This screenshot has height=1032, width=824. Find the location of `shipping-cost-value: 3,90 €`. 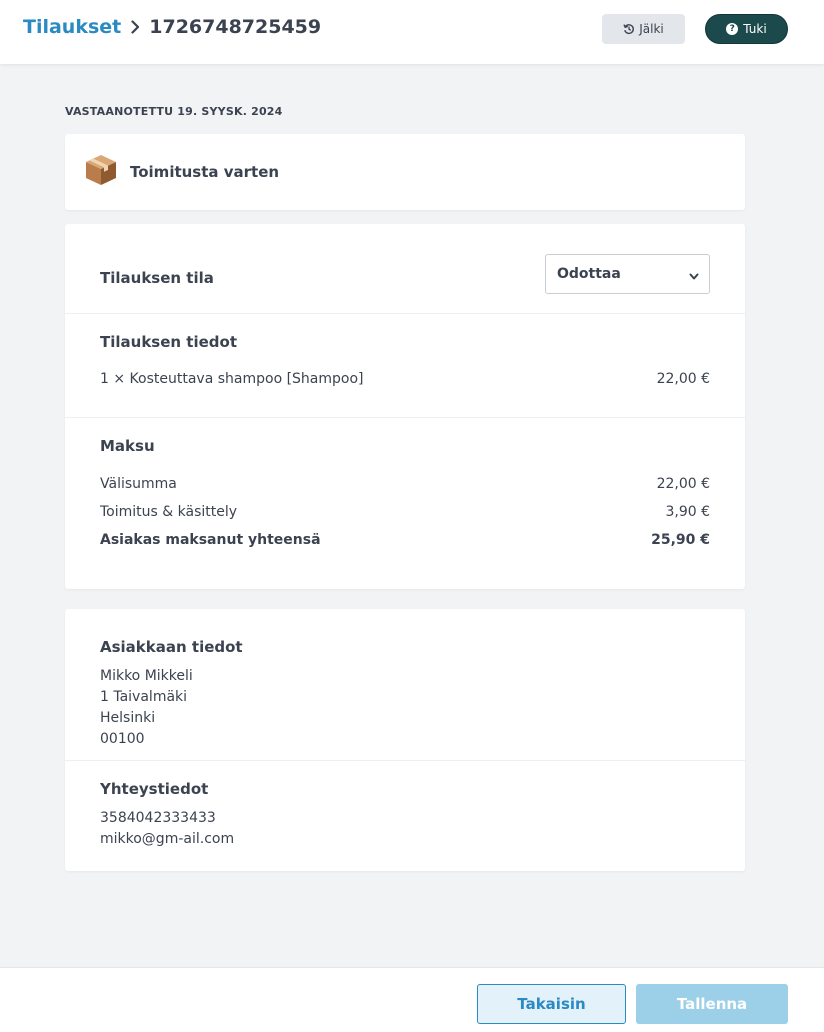

shipping-cost-value: 3,90 € is located at coordinates (687, 512).